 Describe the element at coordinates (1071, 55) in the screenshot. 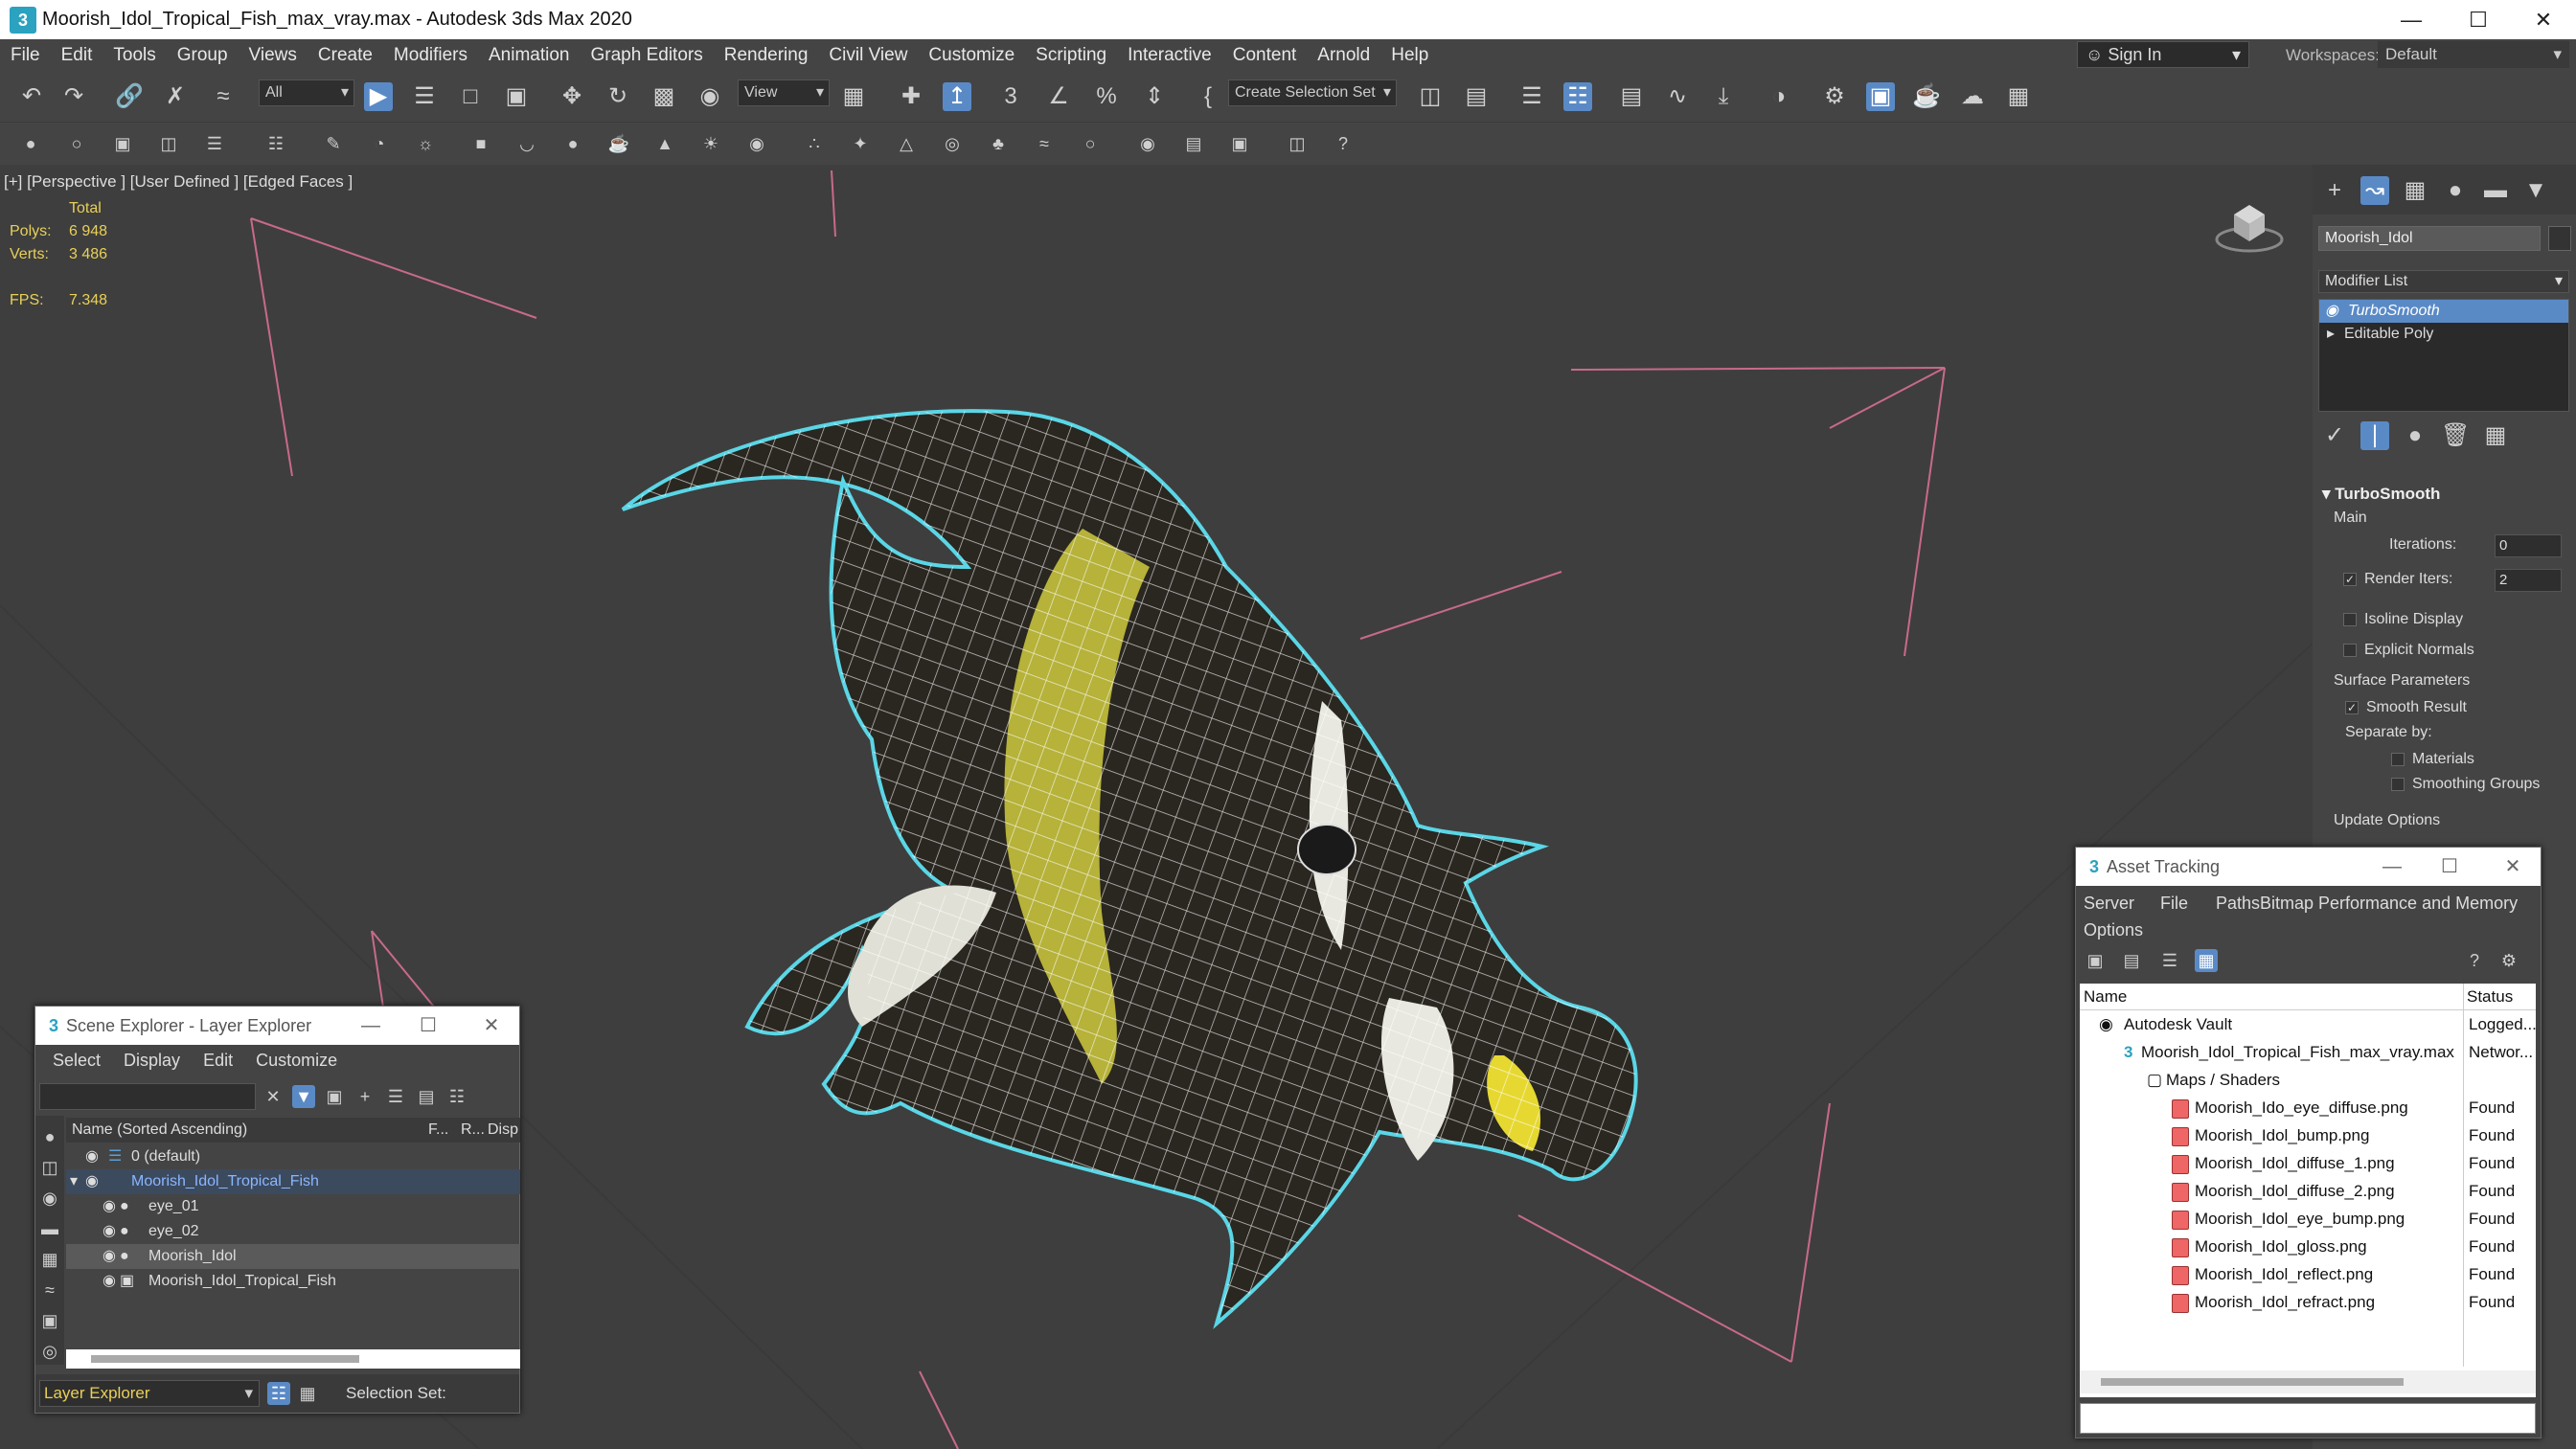

I see `menu-scripting: Scripting` at that location.